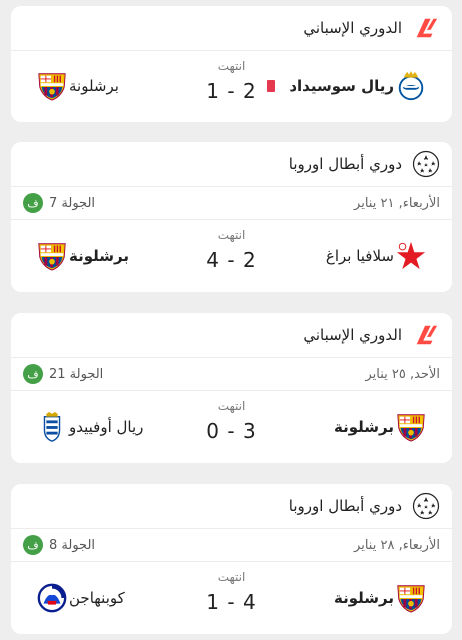  What do you see at coordinates (231, 545) in the screenshot?
I see `match-meta: الأربعاء, ٢٨ يناير ف الجولة 8` at bounding box center [231, 545].